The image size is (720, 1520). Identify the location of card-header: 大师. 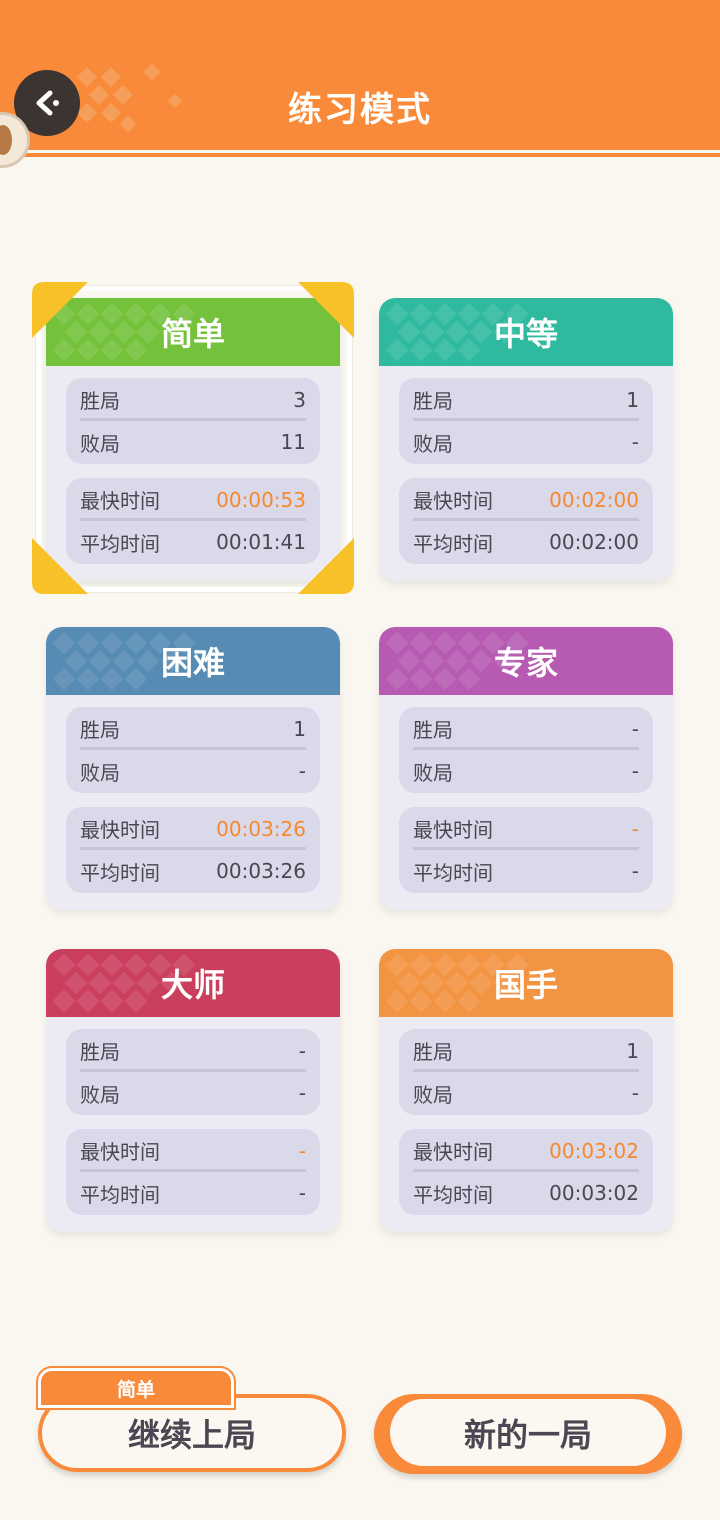
(193, 983).